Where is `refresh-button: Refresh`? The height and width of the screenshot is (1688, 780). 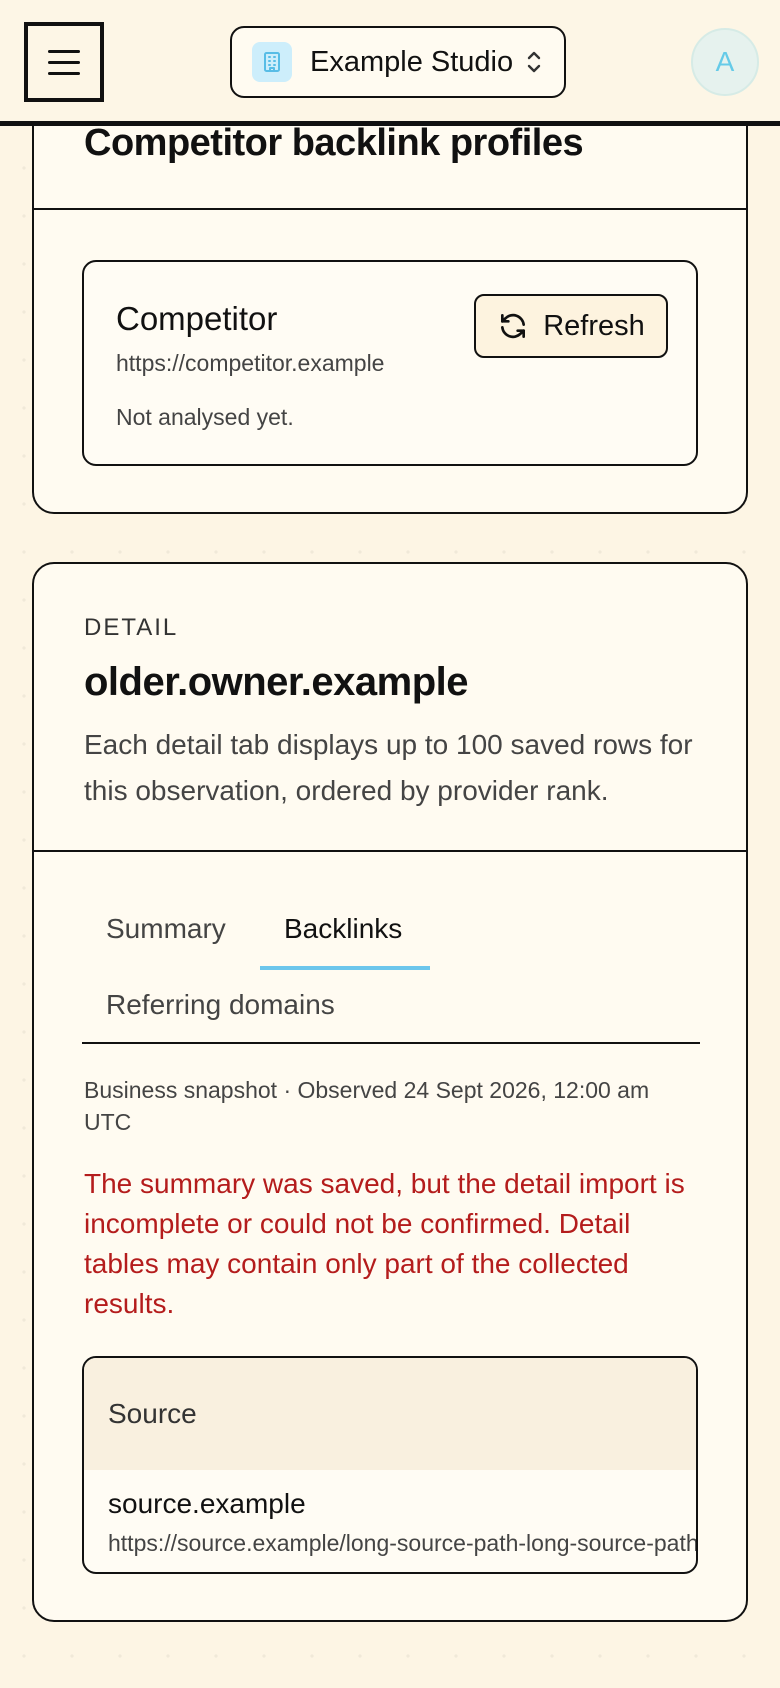
refresh-button: Refresh is located at coordinates (571, 326).